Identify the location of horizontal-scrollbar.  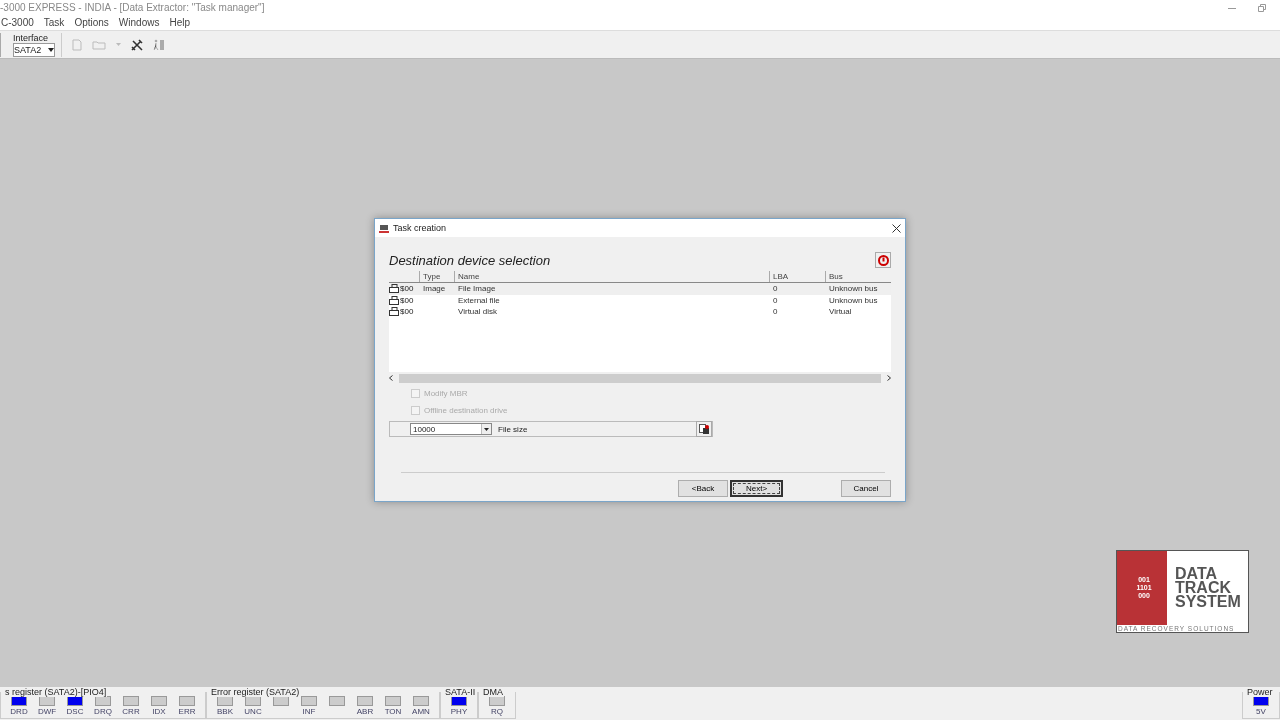
(640, 378).